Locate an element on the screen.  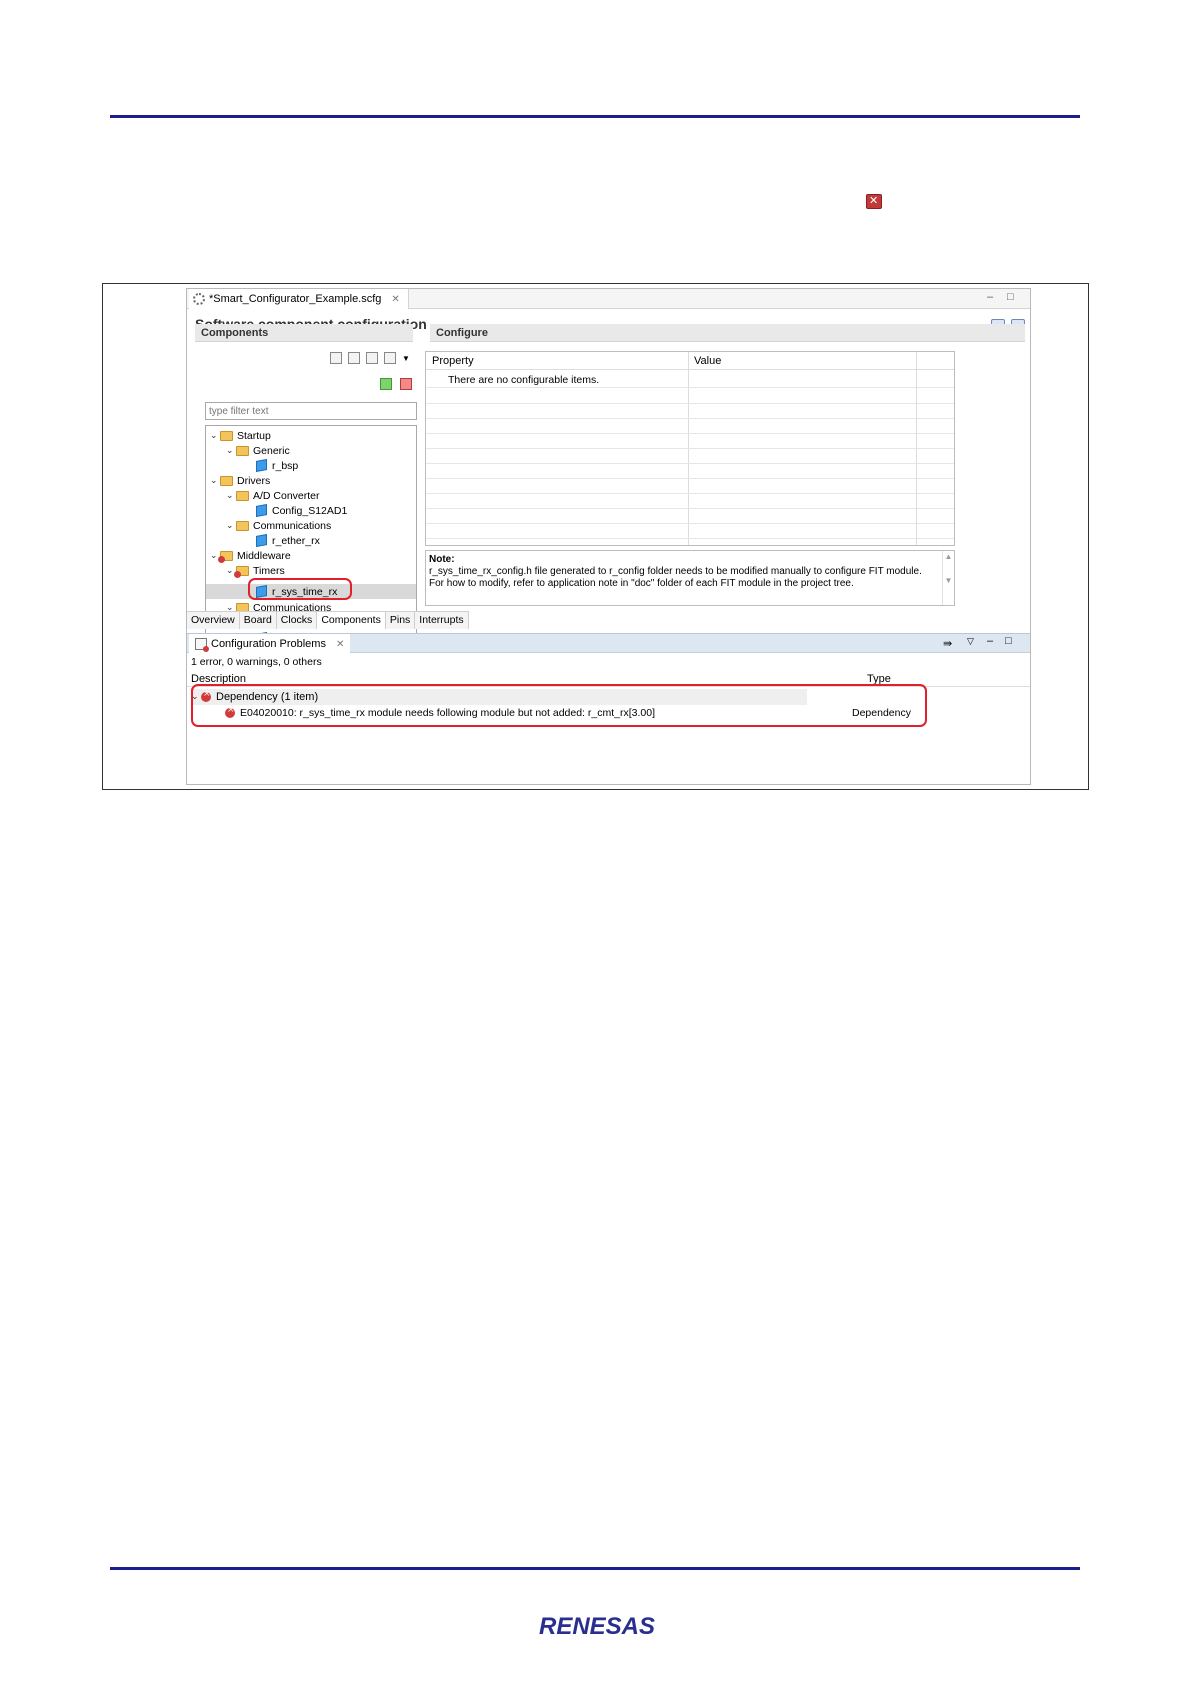
tab-components: Components is located at coordinates (351, 620).